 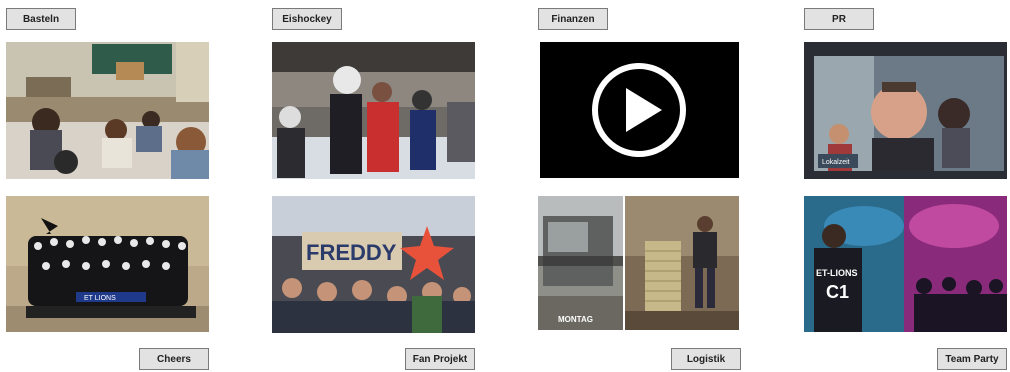 What do you see at coordinates (836, 162) in the screenshot?
I see `lokalzeit-text: Lokalzeit` at bounding box center [836, 162].